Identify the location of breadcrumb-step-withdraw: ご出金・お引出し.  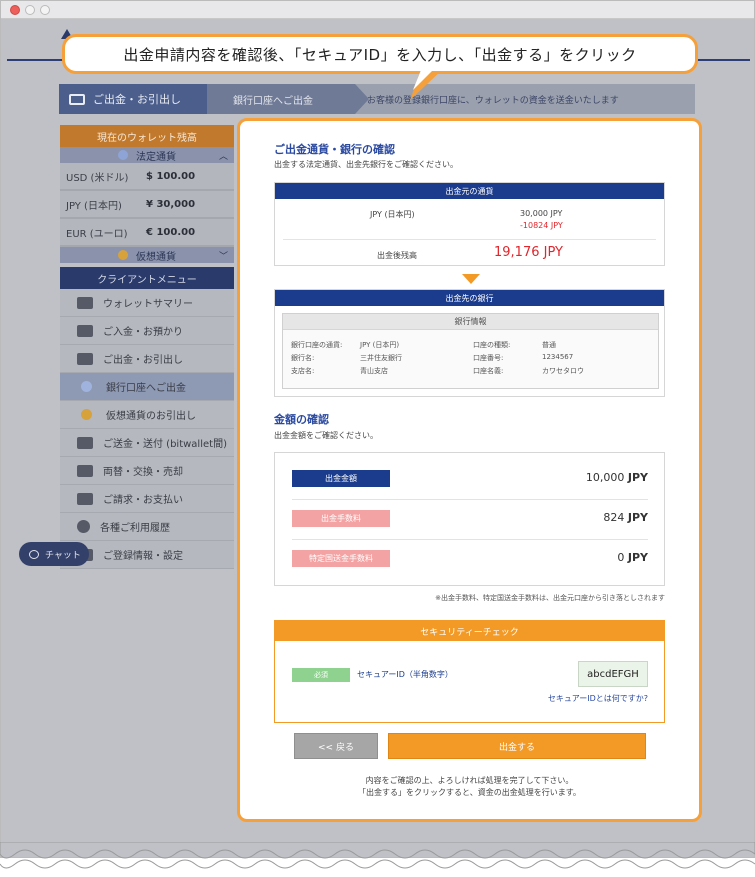
(140, 99).